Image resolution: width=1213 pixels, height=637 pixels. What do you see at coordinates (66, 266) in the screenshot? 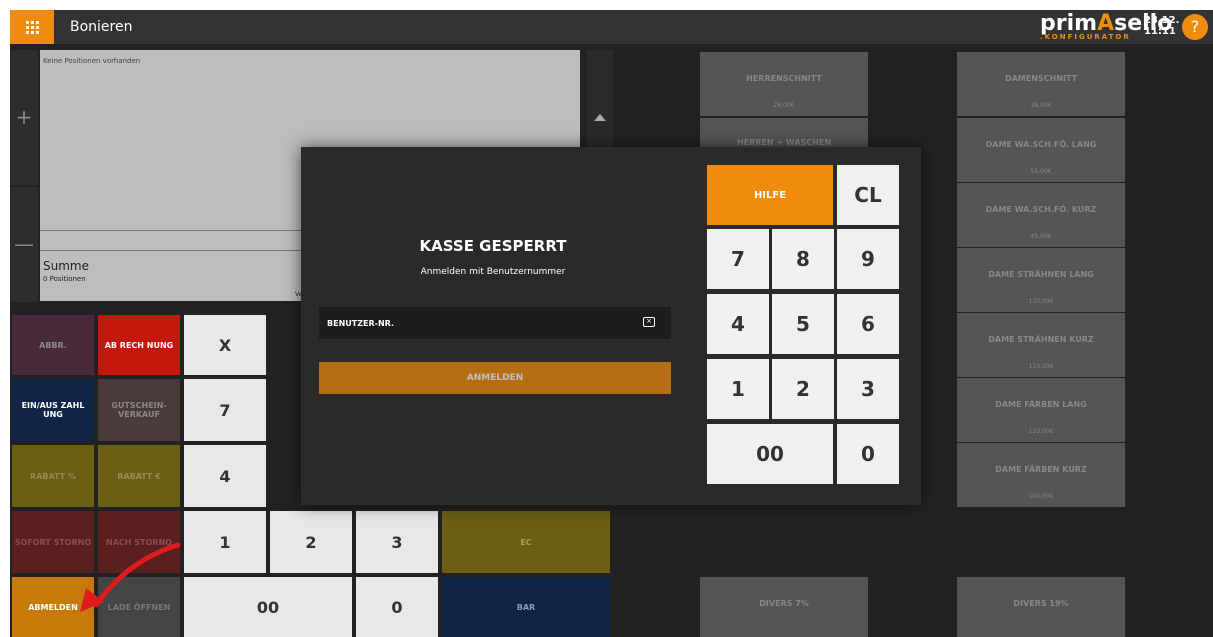
I see `sum-label: Summe` at bounding box center [66, 266].